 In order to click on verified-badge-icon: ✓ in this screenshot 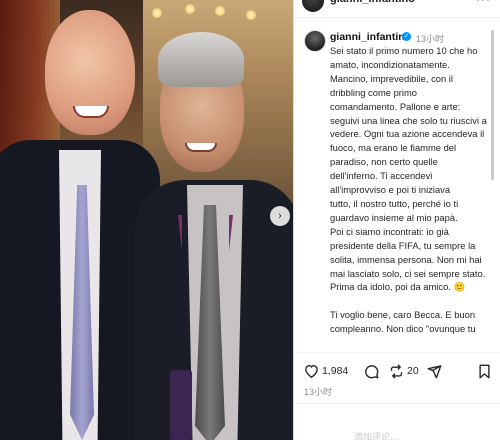, I will do `click(406, 36)`.